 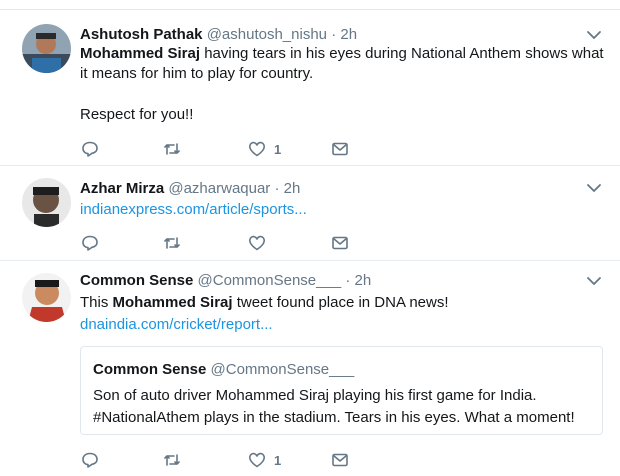 I want to click on quoted-display-name: Common Sense, so click(x=150, y=369).